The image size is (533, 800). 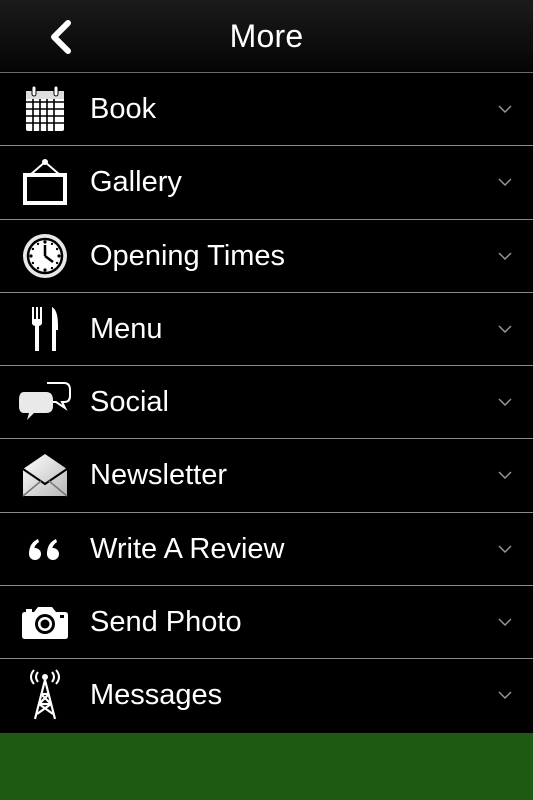 What do you see at coordinates (187, 548) in the screenshot?
I see `menu-item-label: Write A Review` at bounding box center [187, 548].